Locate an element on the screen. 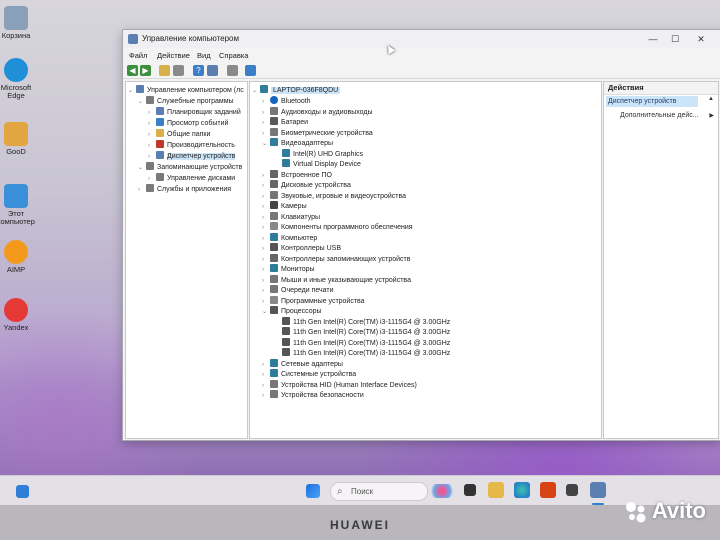 The height and width of the screenshot is (540, 720). menu-view: Вид is located at coordinates (204, 55).